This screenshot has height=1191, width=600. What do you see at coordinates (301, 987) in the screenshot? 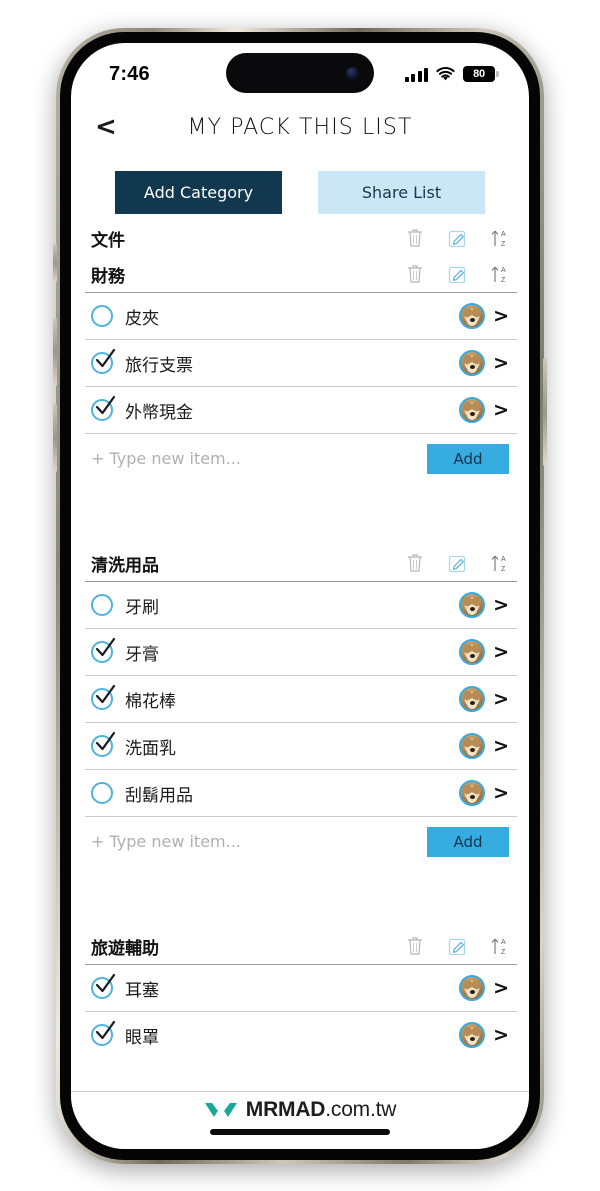
I see `list-item: 耳塞 >` at bounding box center [301, 987].